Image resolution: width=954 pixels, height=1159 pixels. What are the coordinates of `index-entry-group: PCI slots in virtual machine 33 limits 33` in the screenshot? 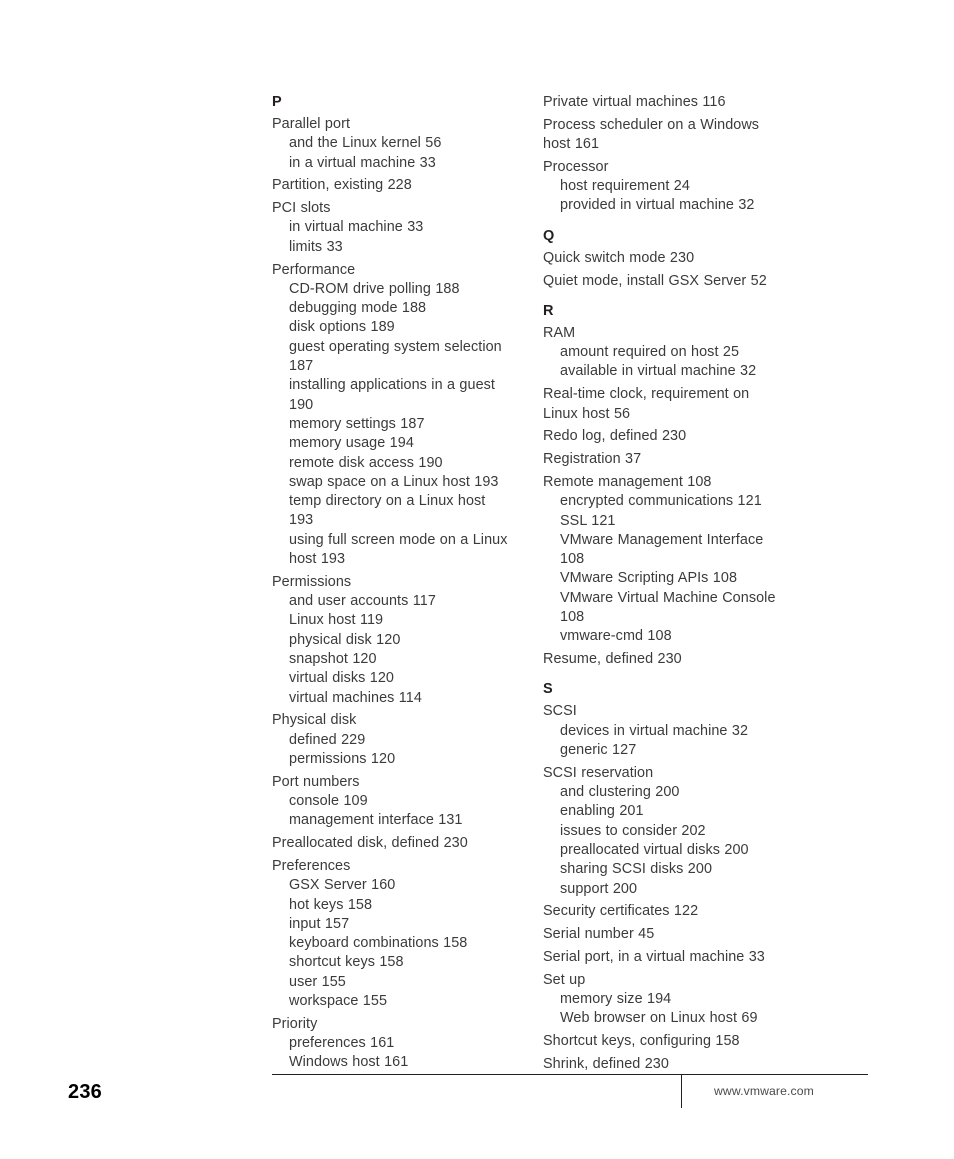 It's located at (392, 228).